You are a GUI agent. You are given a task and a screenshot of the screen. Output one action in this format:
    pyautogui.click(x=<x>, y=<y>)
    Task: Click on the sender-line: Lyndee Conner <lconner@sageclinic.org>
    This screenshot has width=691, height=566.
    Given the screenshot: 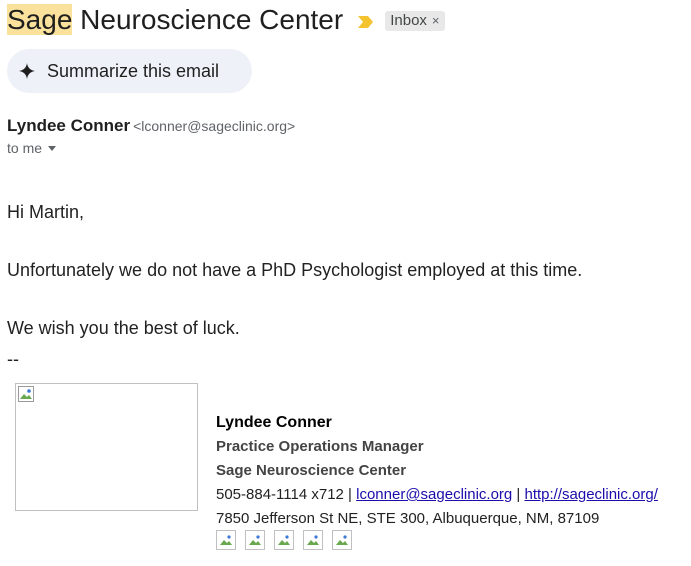 What is the action you would take?
    pyautogui.click(x=151, y=126)
    